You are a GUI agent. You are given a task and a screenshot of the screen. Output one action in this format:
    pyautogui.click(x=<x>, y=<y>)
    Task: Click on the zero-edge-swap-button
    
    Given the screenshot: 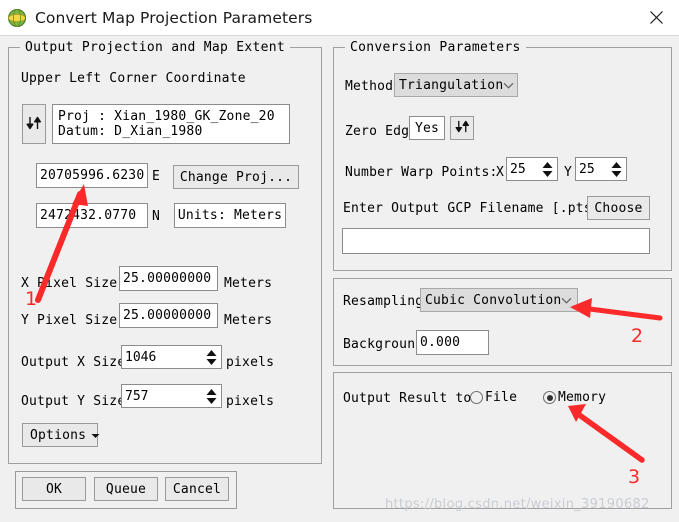 What is the action you would take?
    pyautogui.click(x=462, y=128)
    